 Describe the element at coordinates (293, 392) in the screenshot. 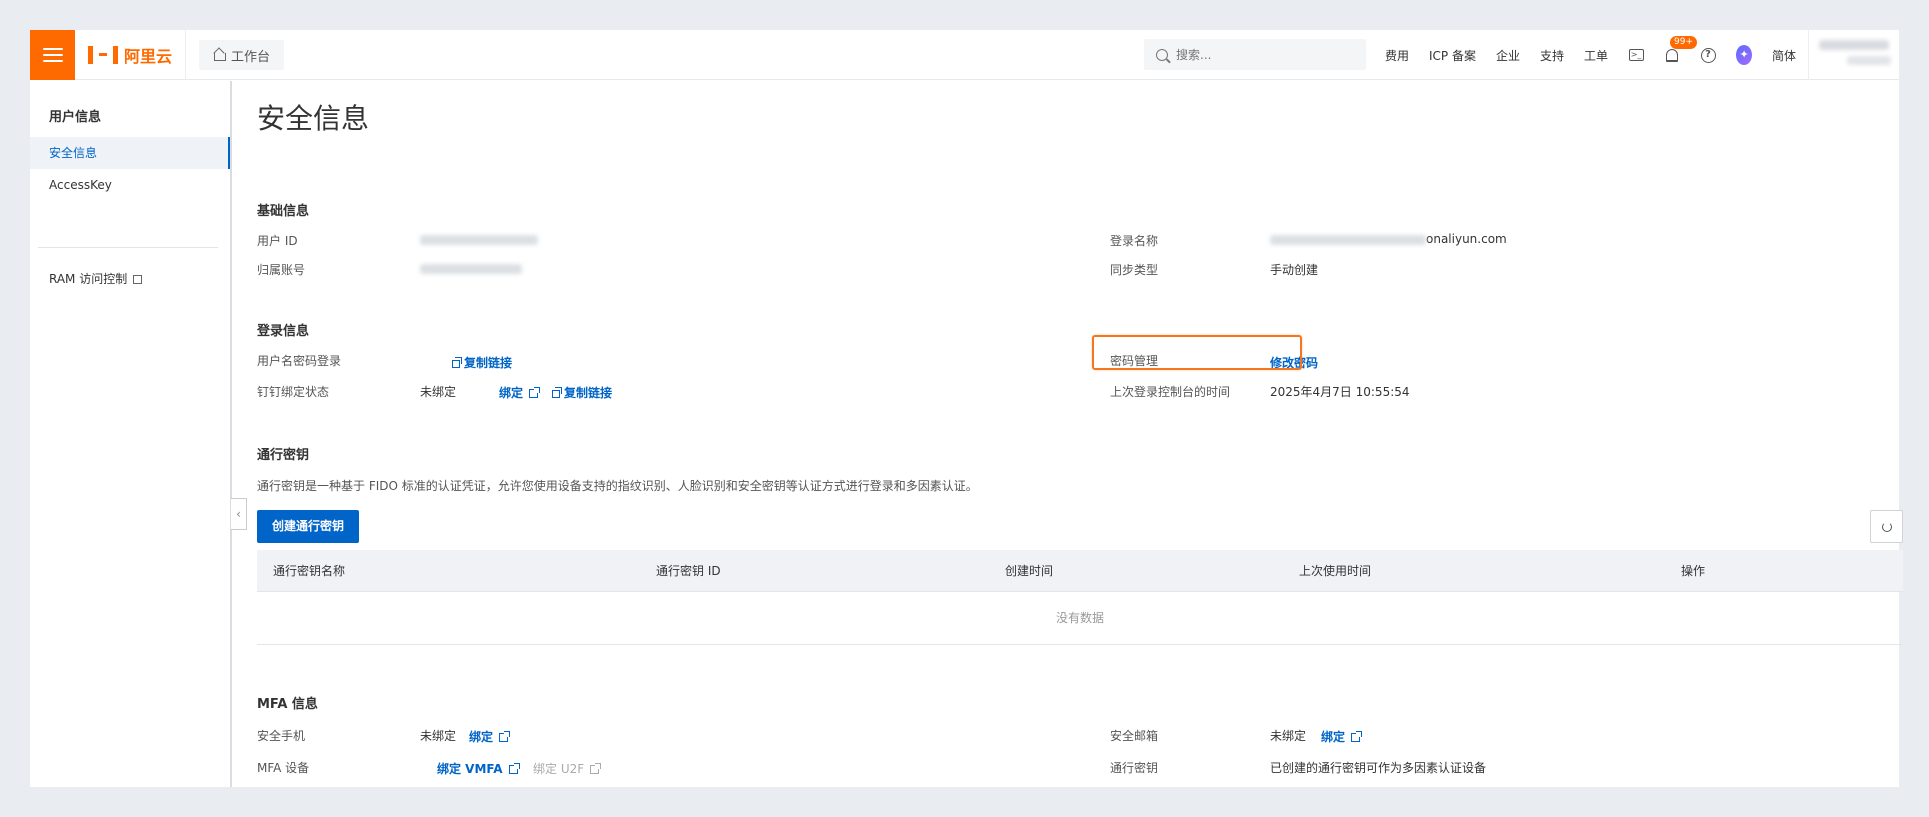

I see `dingtalk-status-label: 钉钉绑定状态` at that location.